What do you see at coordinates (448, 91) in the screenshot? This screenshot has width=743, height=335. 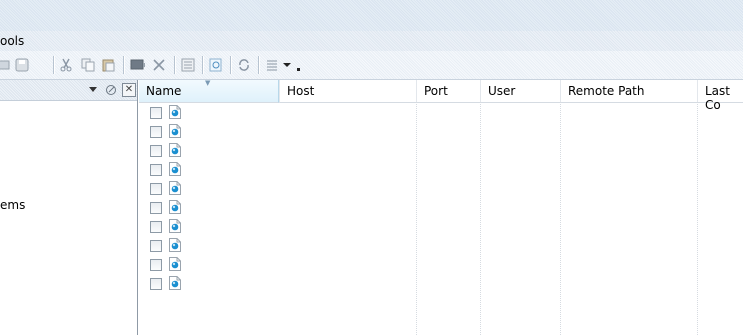 I see `column-header-port: Port` at bounding box center [448, 91].